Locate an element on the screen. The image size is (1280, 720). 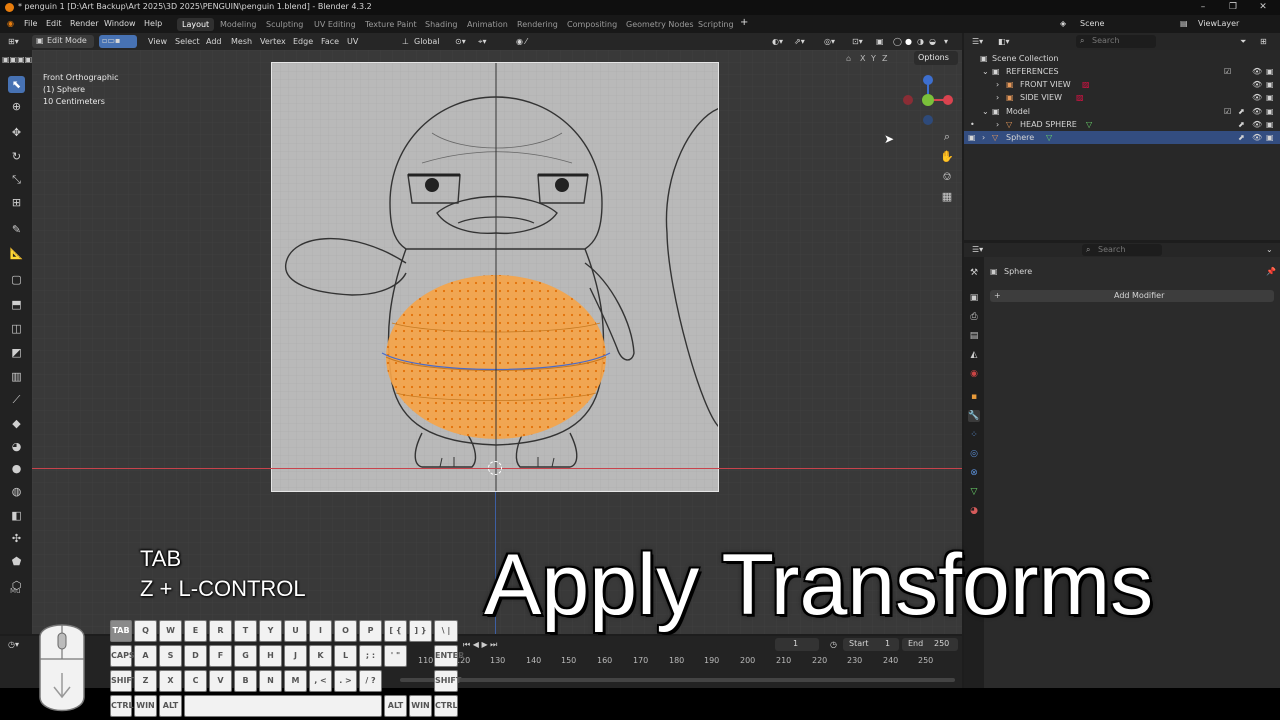
world-tab-icon: ◉ is located at coordinates (974, 374).